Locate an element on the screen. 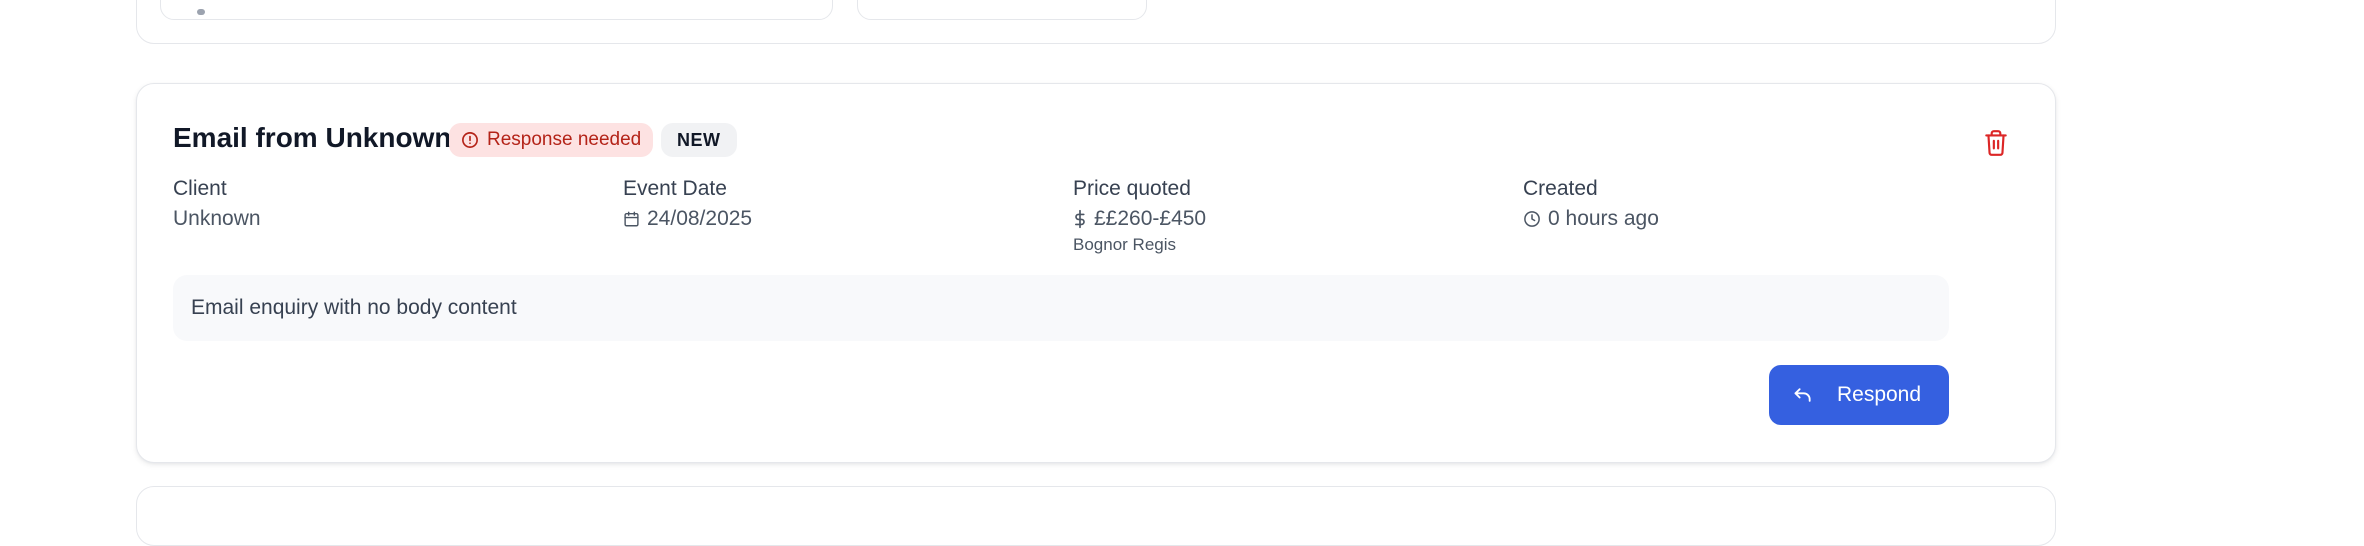 This screenshot has height=546, width=2364. dollar-icon is located at coordinates (1080, 219).